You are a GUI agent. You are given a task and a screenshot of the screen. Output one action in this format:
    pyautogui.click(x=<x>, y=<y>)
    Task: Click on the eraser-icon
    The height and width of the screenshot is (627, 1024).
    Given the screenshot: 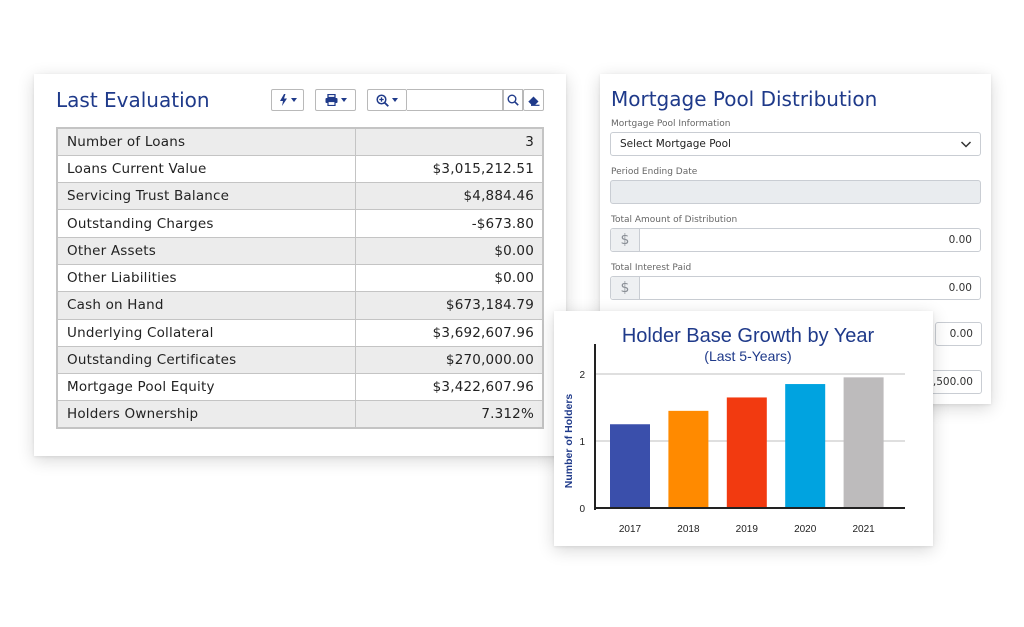 What is the action you would take?
    pyautogui.click(x=533, y=100)
    